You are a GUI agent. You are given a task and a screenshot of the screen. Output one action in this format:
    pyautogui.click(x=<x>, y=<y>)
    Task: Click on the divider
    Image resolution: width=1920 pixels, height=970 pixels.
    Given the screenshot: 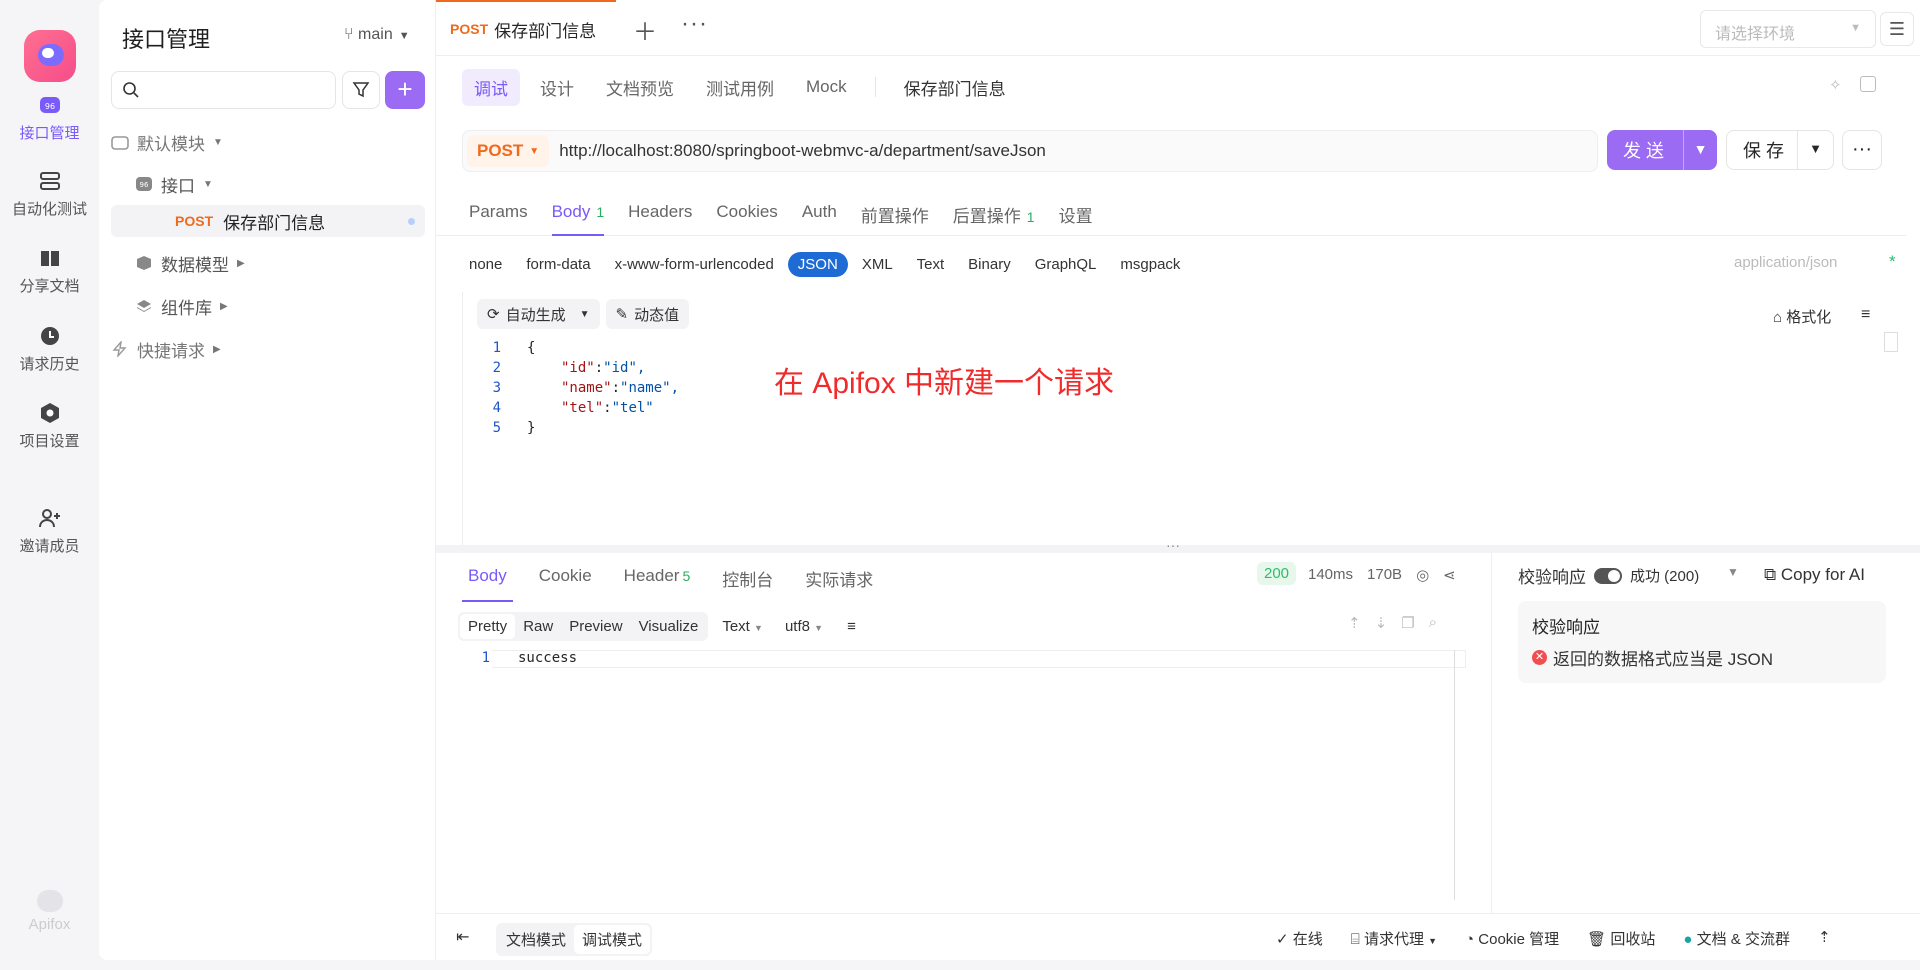 What is the action you would take?
    pyautogui.click(x=875, y=87)
    